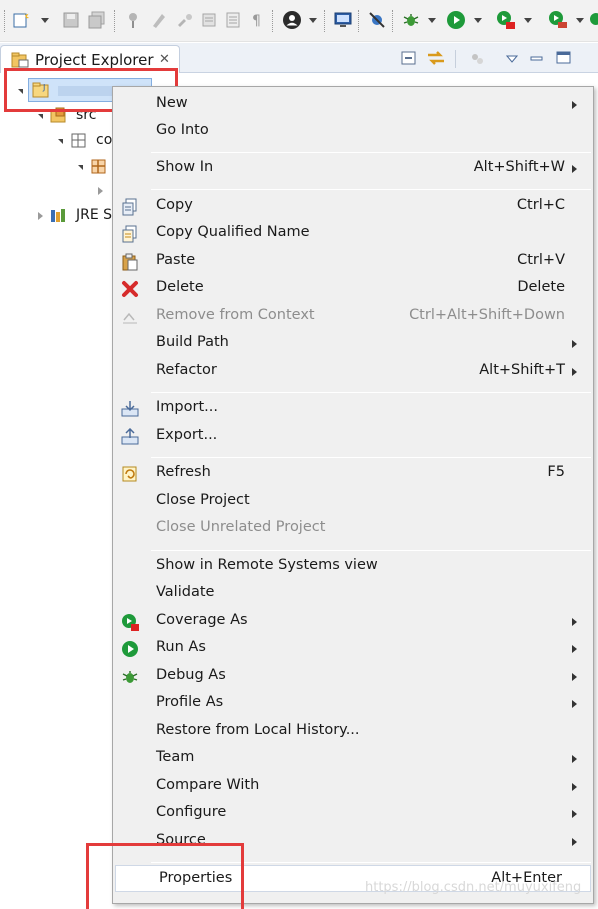 The height and width of the screenshot is (909, 598). Describe the element at coordinates (353, 288) in the screenshot. I see `menu-item-delete: Delete Delete` at that location.